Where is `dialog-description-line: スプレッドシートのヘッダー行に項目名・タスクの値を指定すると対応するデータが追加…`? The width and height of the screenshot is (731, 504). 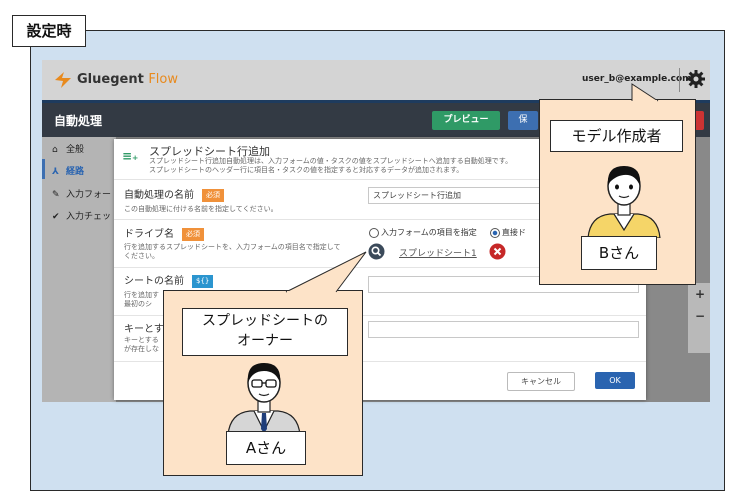 dialog-description-line: スプレッドシートのヘッダー行に項目名・タスクの値を指定すると対応するデータが追加… is located at coordinates (306, 170).